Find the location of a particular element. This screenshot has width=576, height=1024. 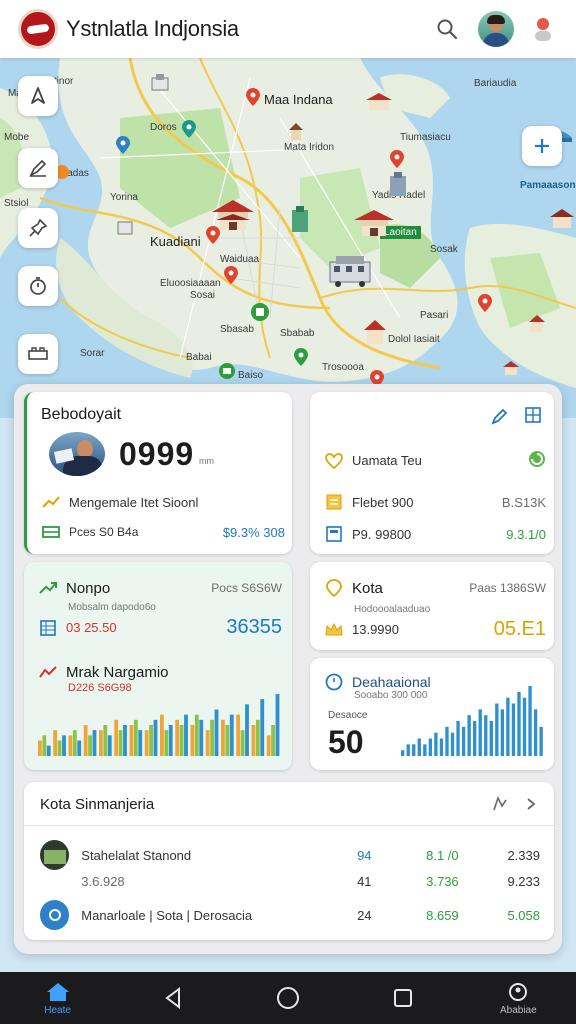

navigate-icon is located at coordinates (38, 96).